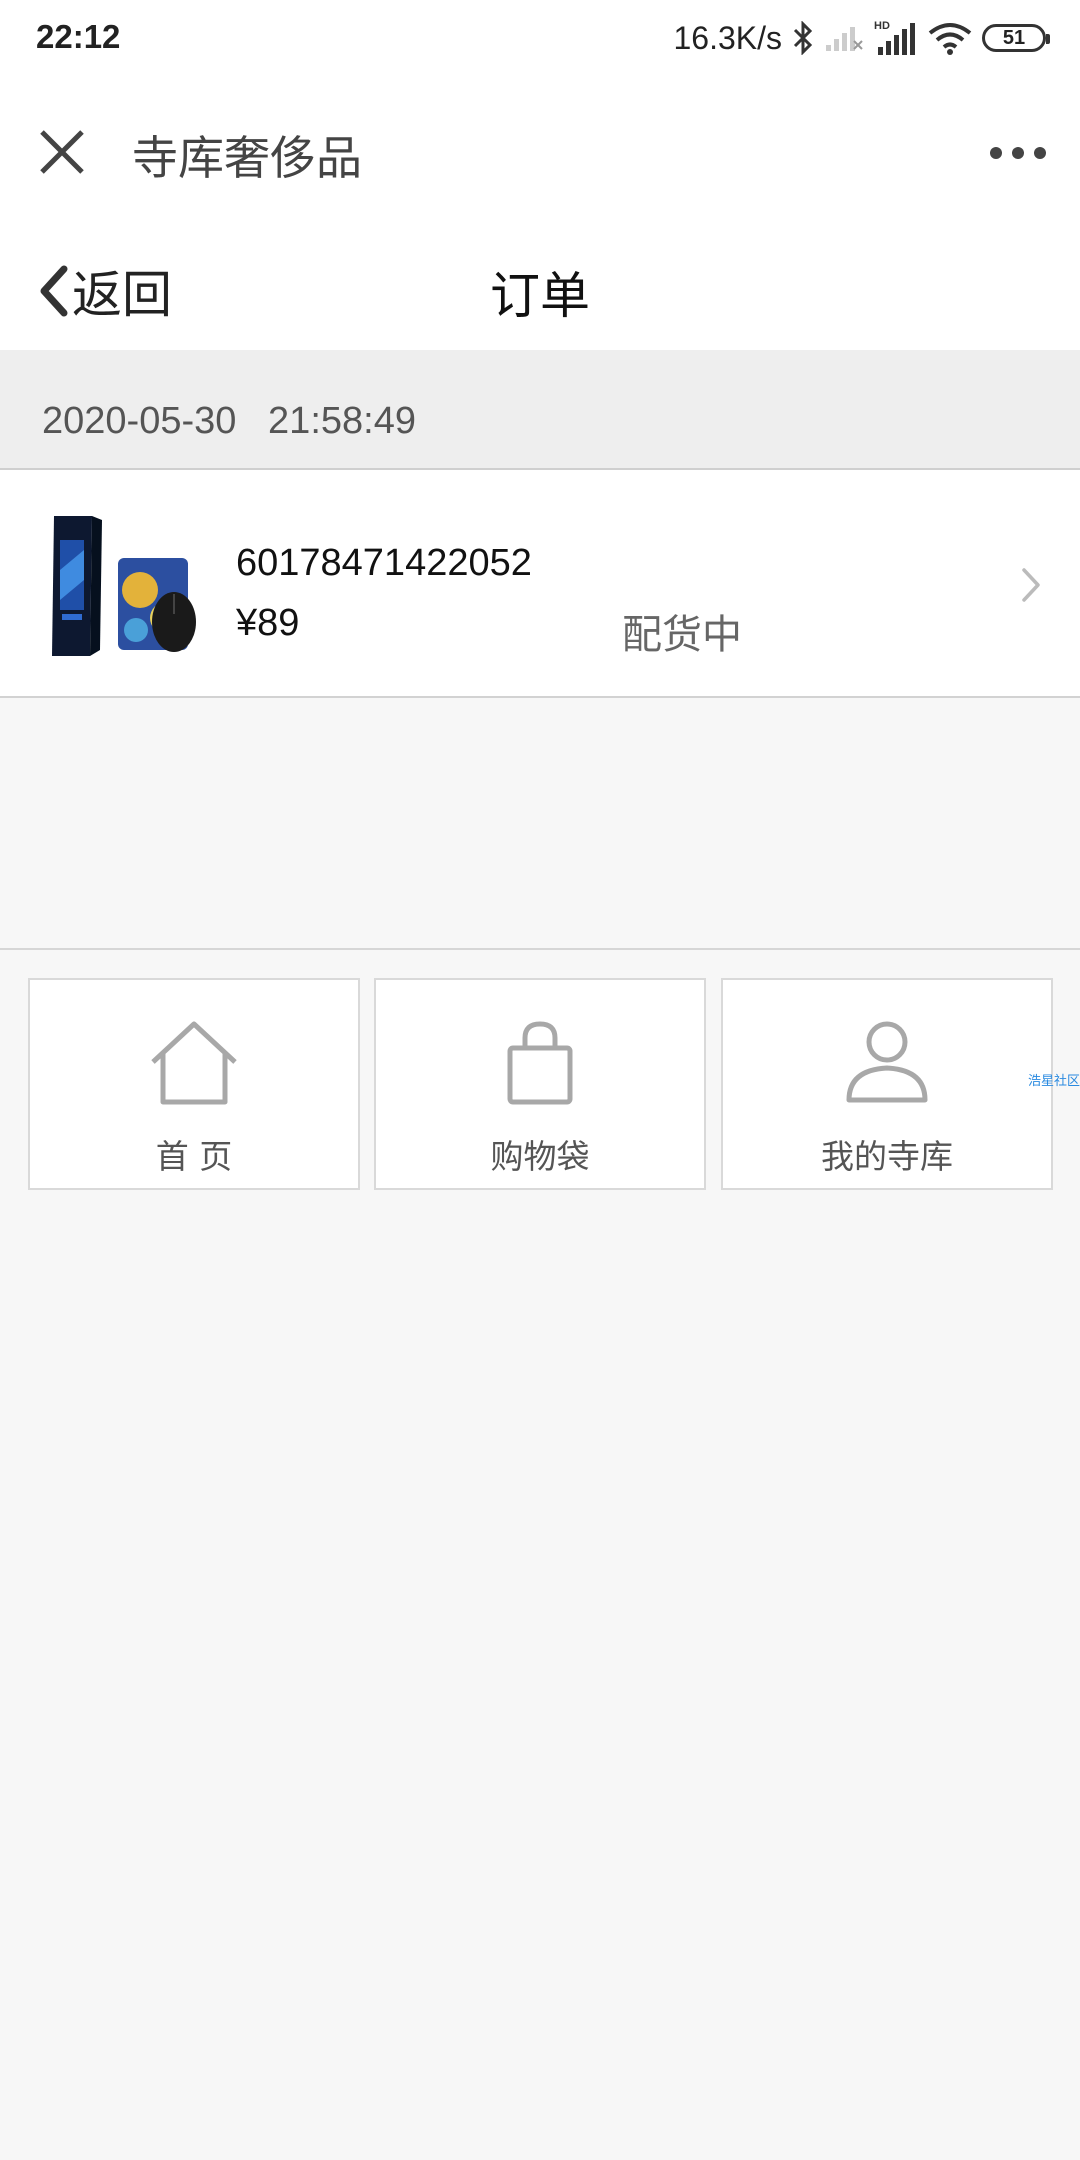 This screenshot has height=2160, width=1080. I want to click on nav-shopping-bag-label: 购物袋, so click(540, 1156).